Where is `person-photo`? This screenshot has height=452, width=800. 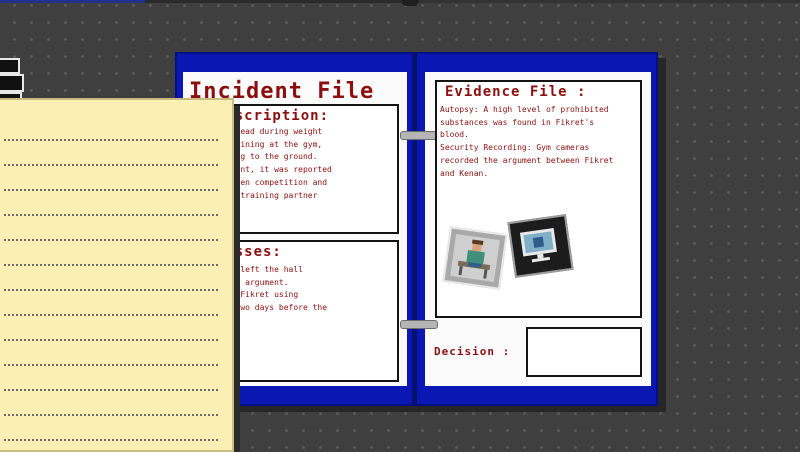 person-photo is located at coordinates (475, 258).